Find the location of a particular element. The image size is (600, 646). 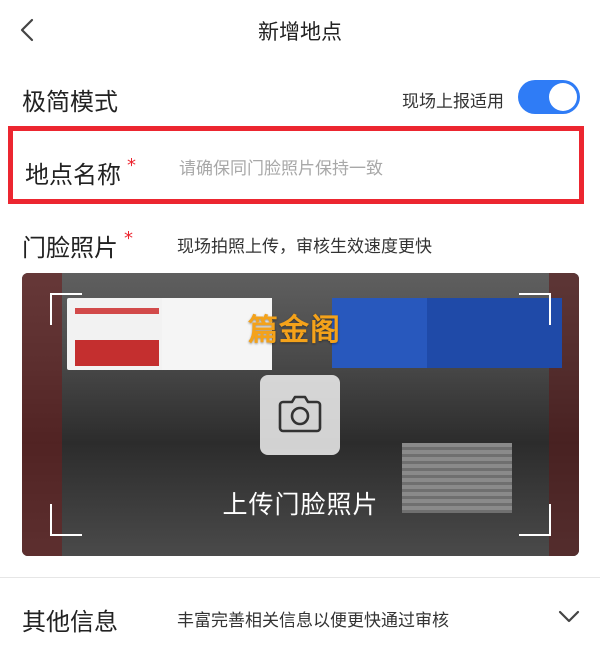

camera-icon is located at coordinates (300, 414).